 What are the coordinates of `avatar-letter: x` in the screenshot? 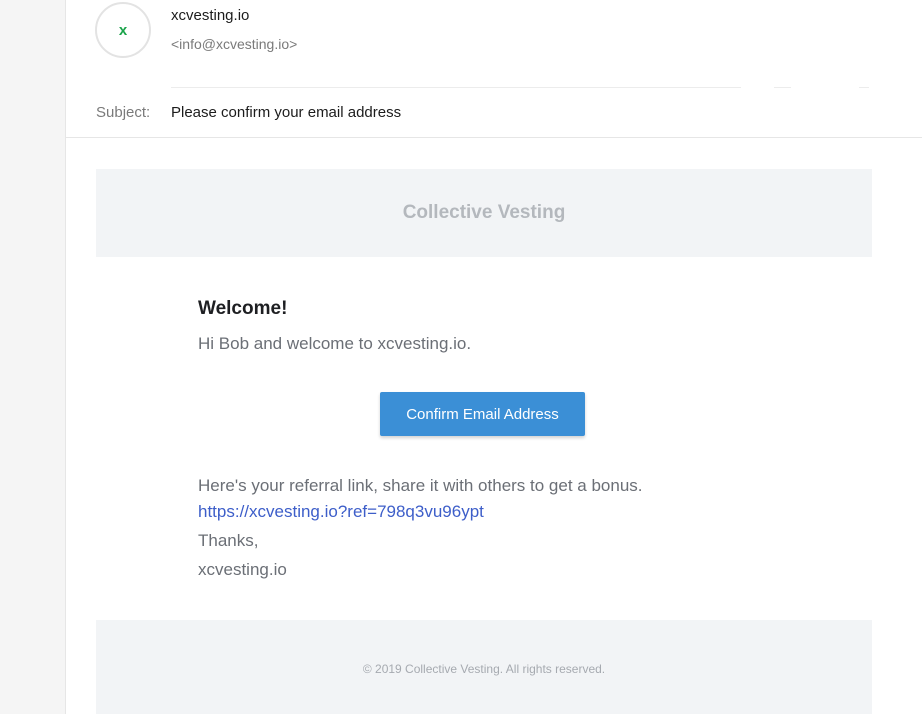 It's located at (123, 30).